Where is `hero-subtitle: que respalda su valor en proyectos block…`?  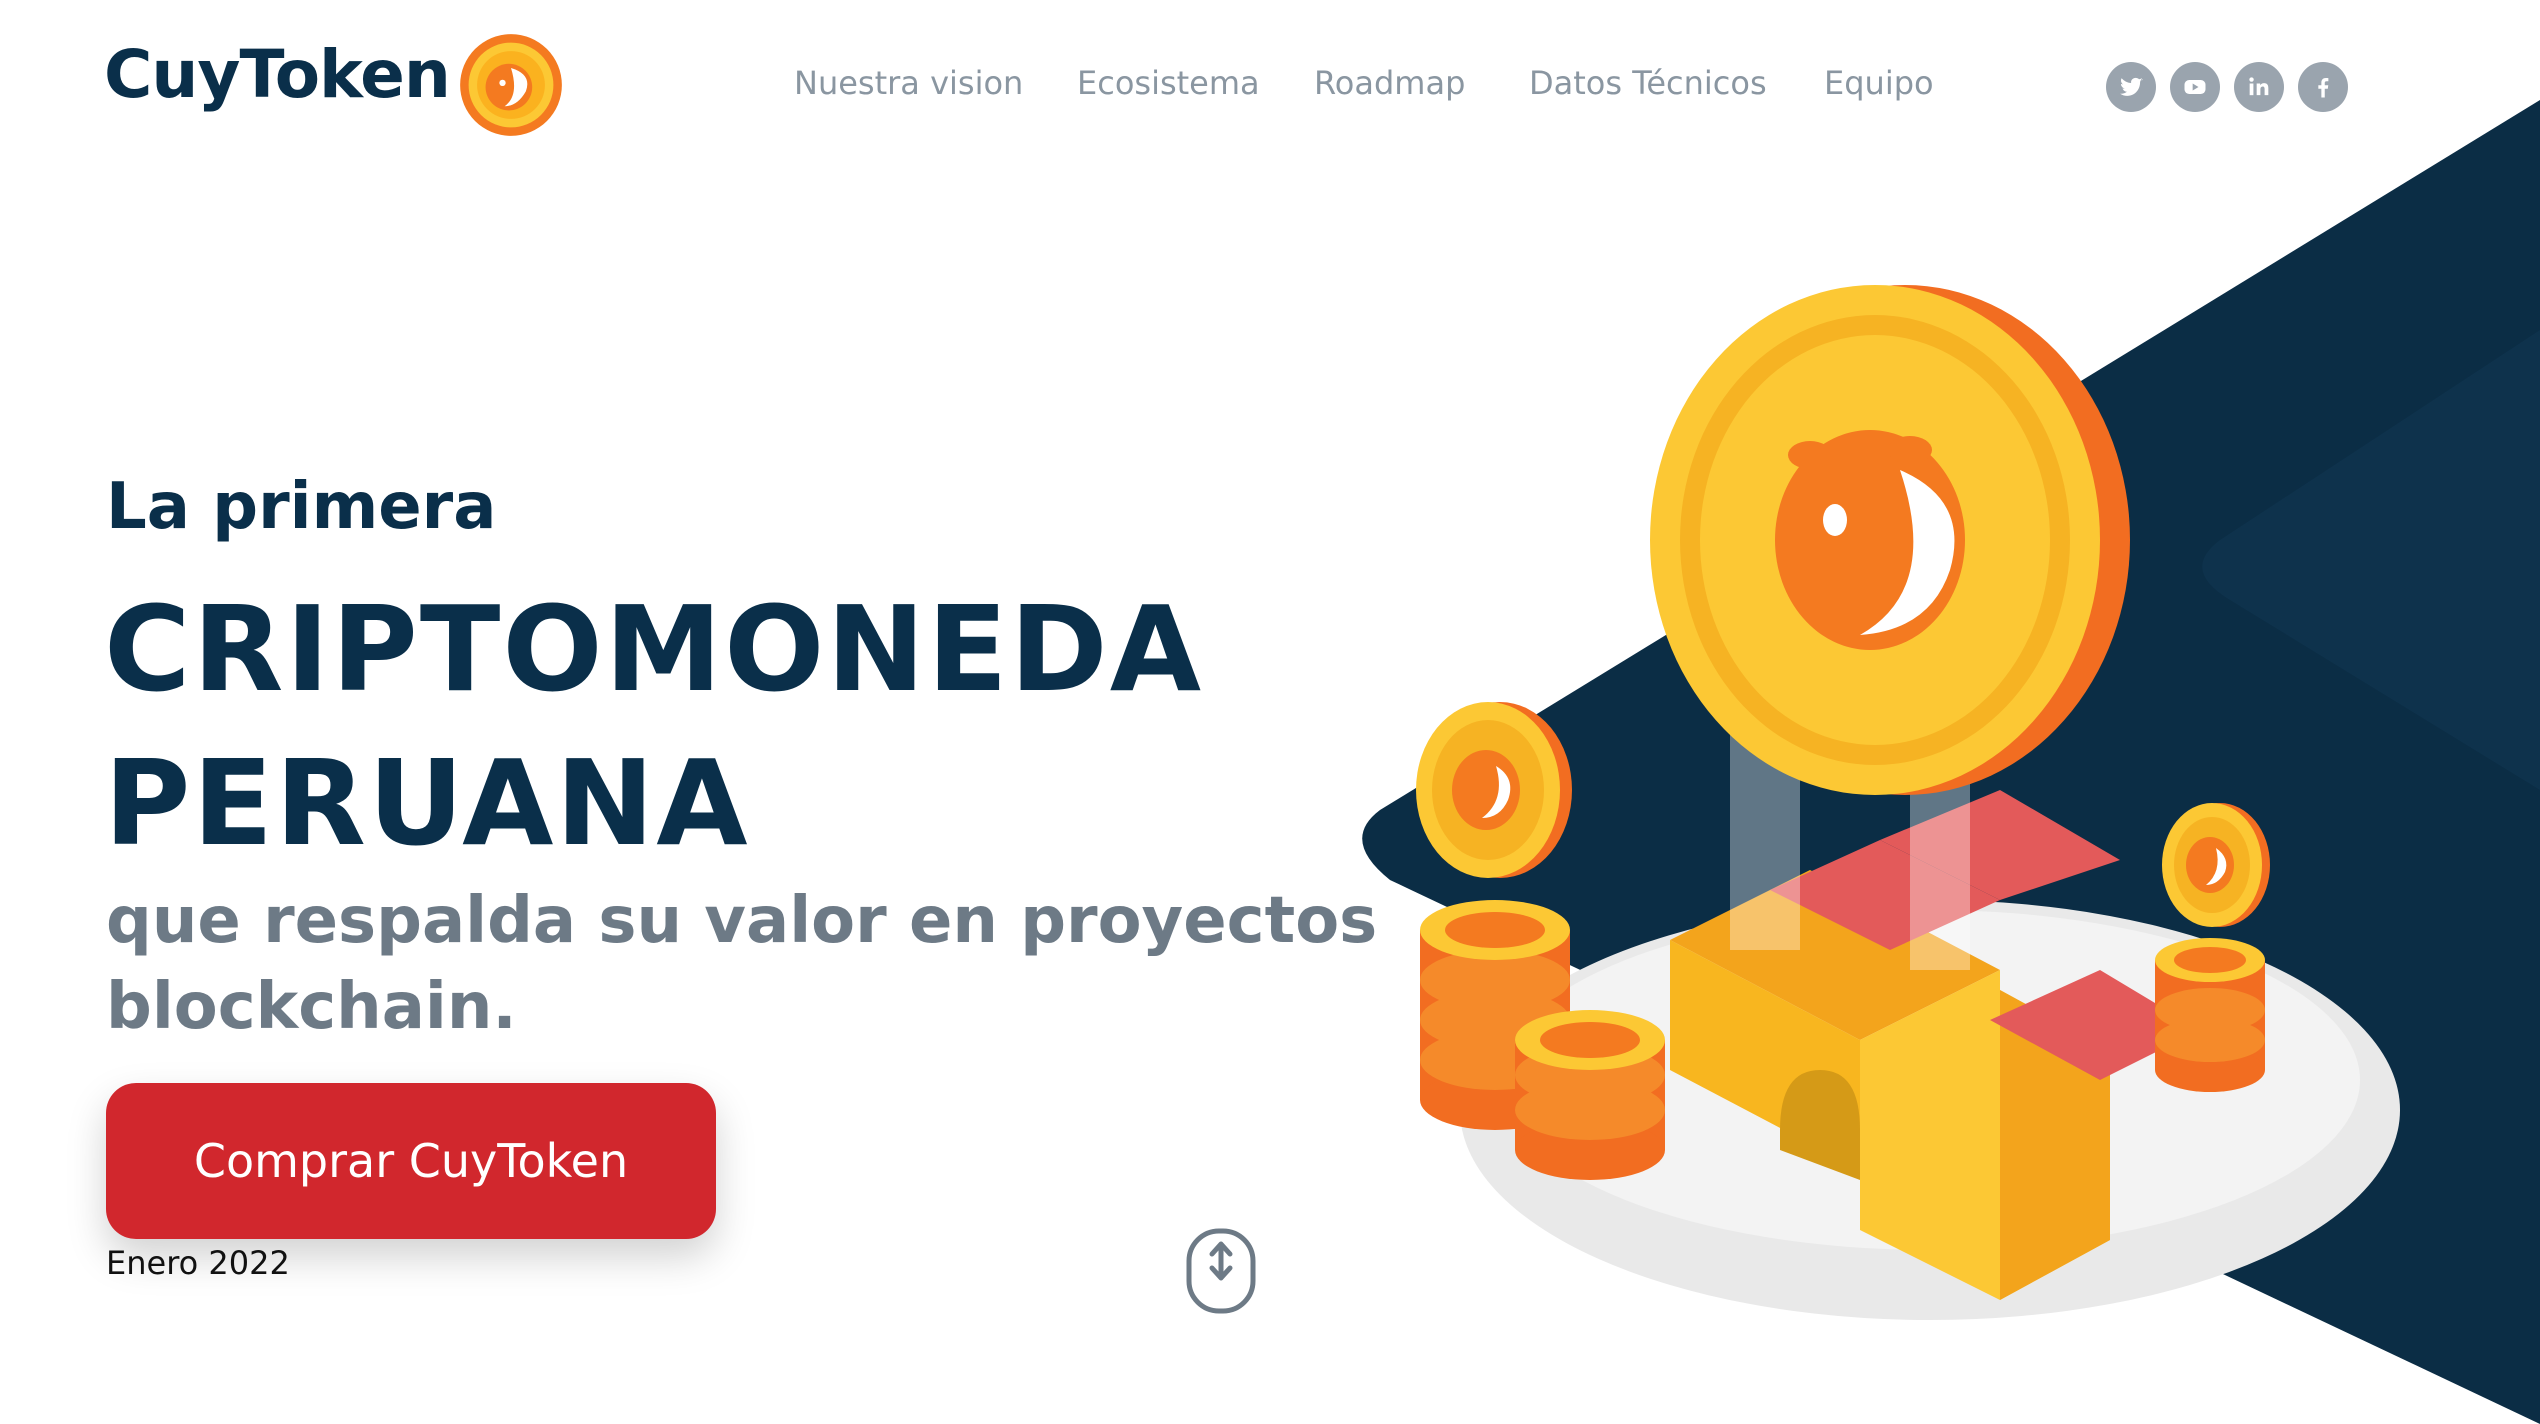
hero-subtitle: que respalda su valor en proyectos block… is located at coordinates (742, 964).